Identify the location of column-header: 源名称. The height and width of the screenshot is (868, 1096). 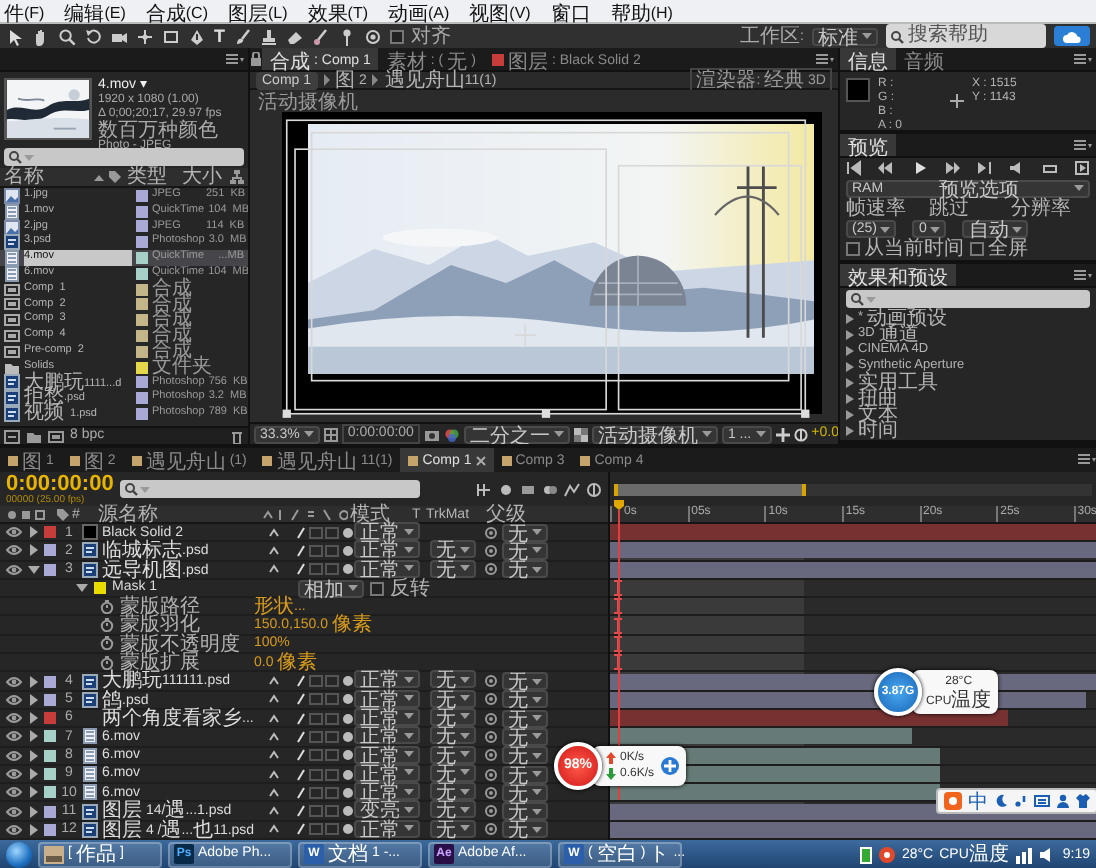
(176, 514).